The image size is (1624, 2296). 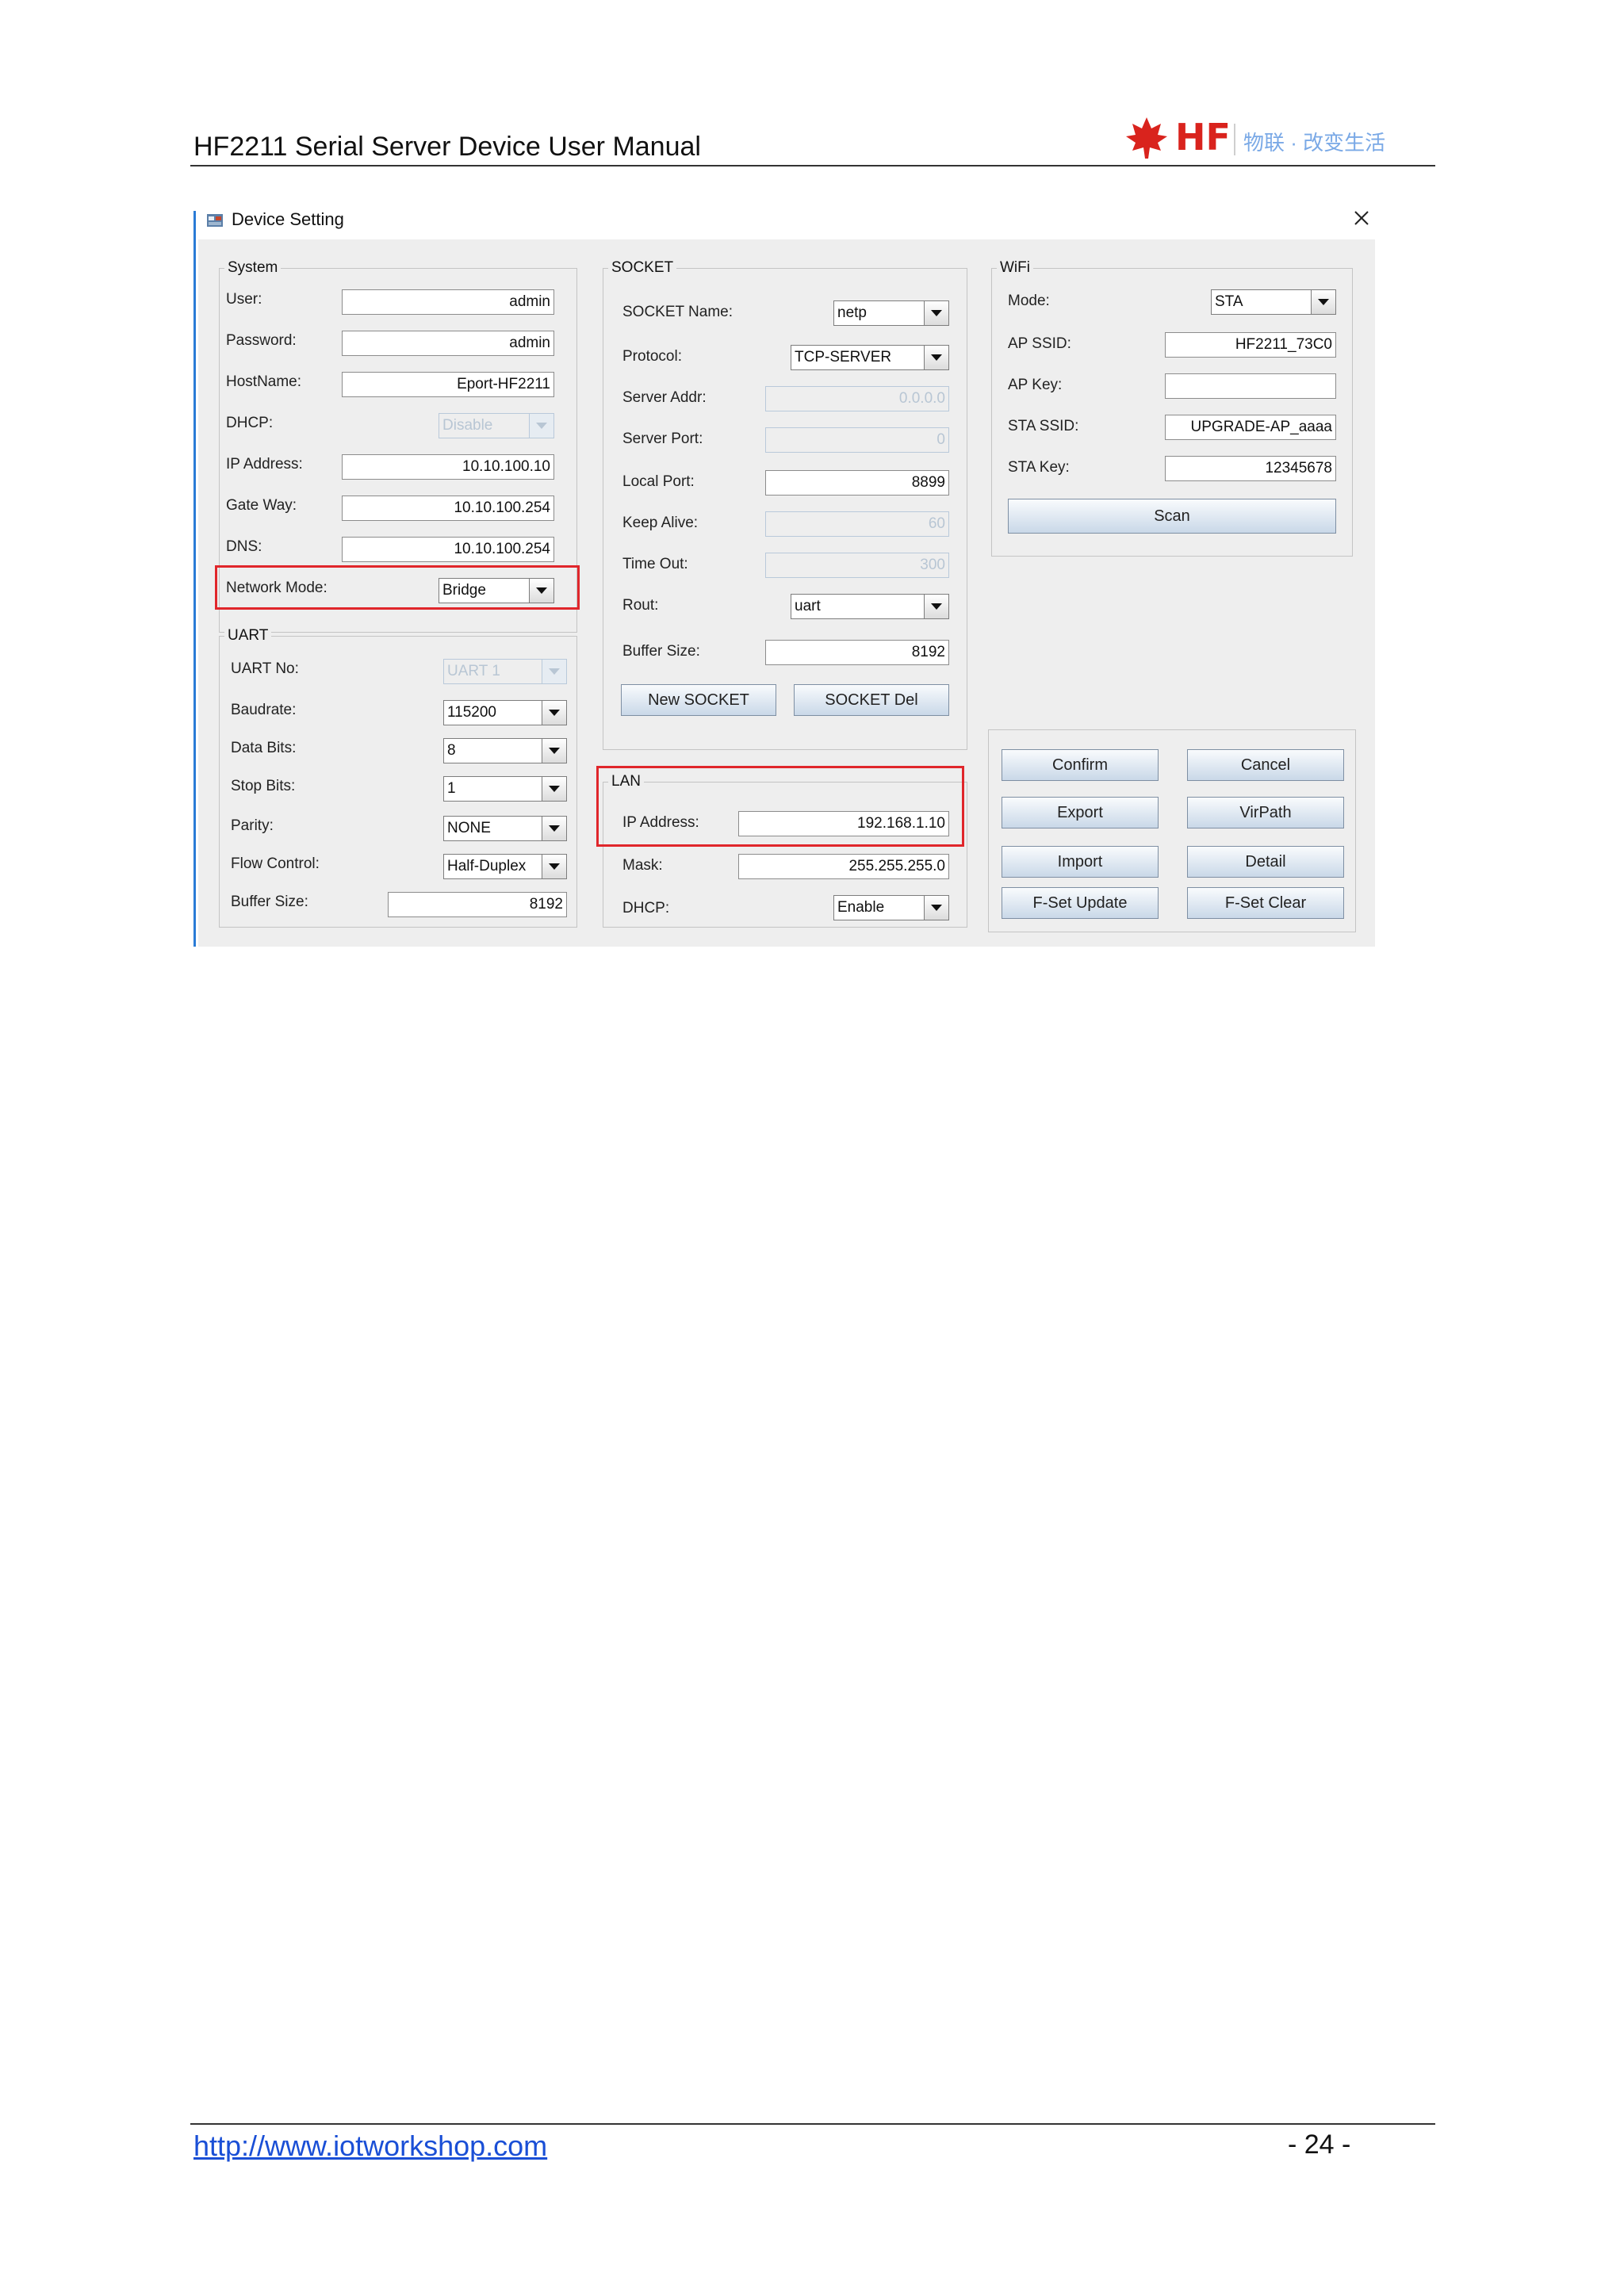 What do you see at coordinates (857, 565) in the screenshot?
I see `time-out-input: 300` at bounding box center [857, 565].